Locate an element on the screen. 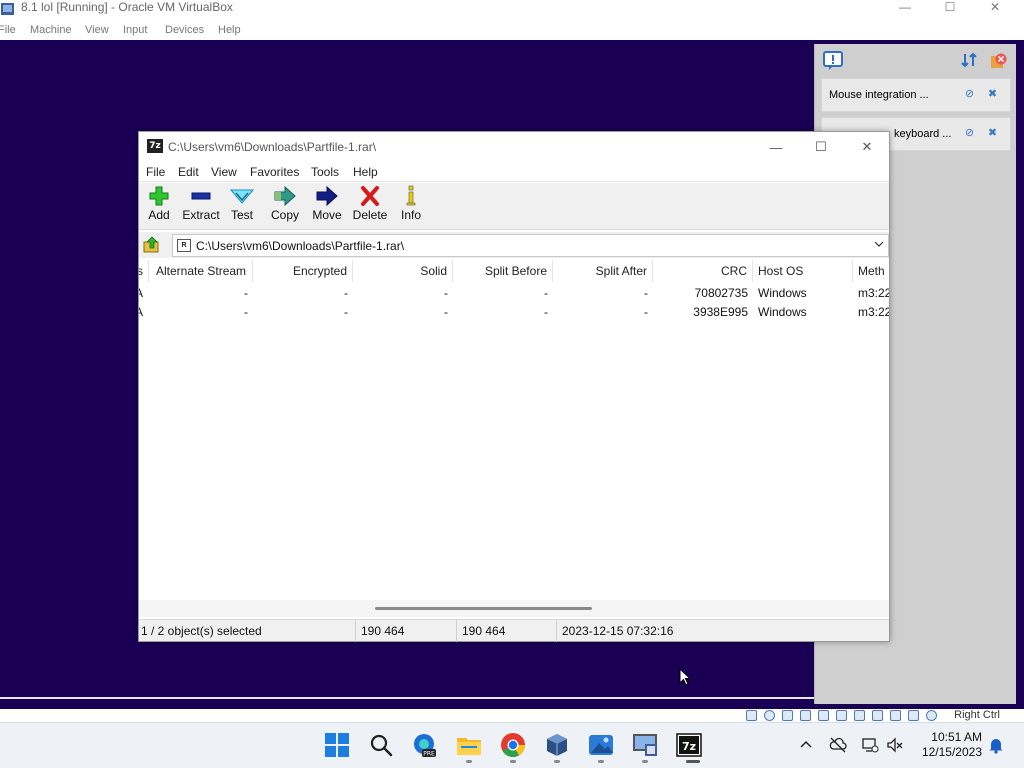 Image resolution: width=1024 pixels, height=768 pixels. close-all-icon is located at coordinates (998, 60).